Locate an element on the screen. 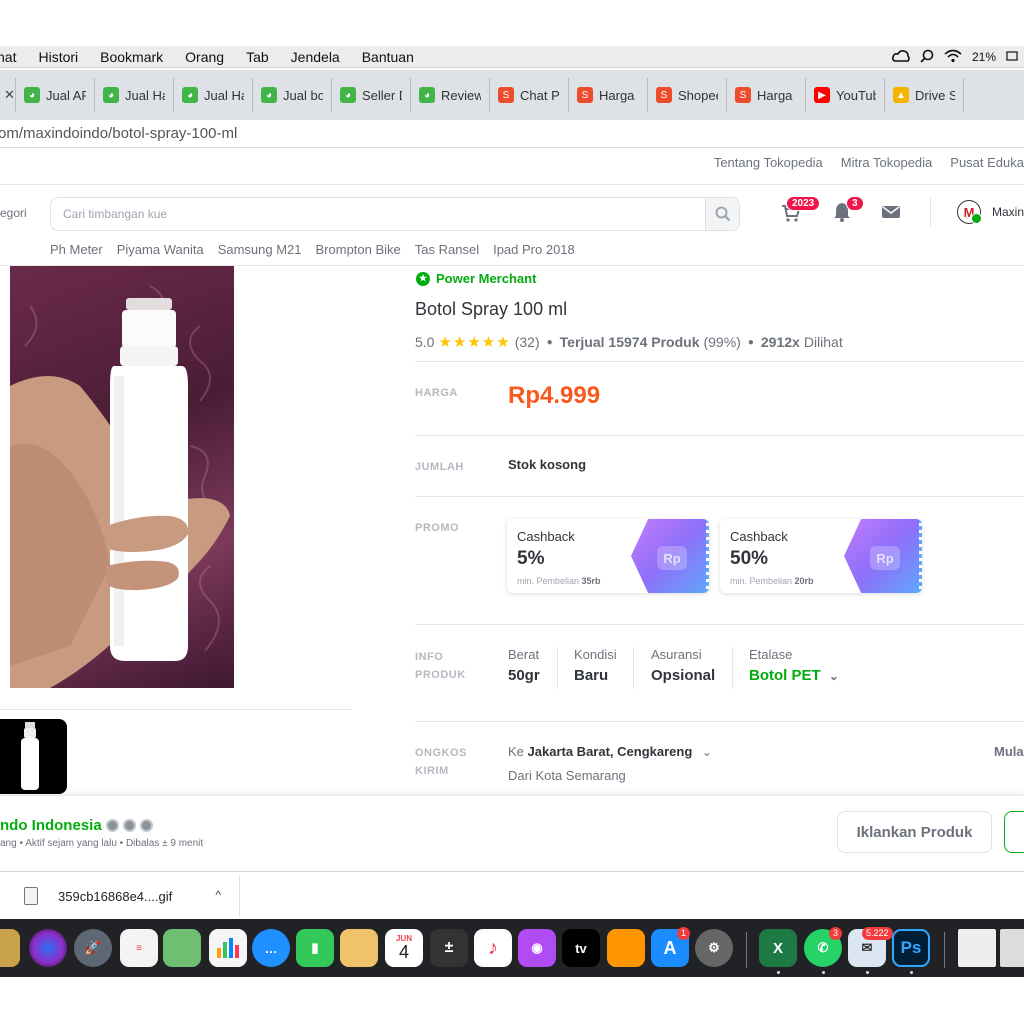  battery-icon is located at coordinates (1012, 57).